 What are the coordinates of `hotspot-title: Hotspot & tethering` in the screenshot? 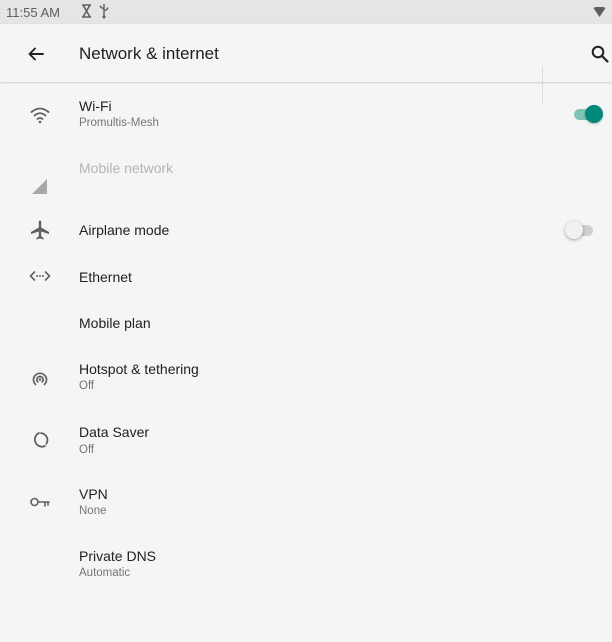 It's located at (139, 369).